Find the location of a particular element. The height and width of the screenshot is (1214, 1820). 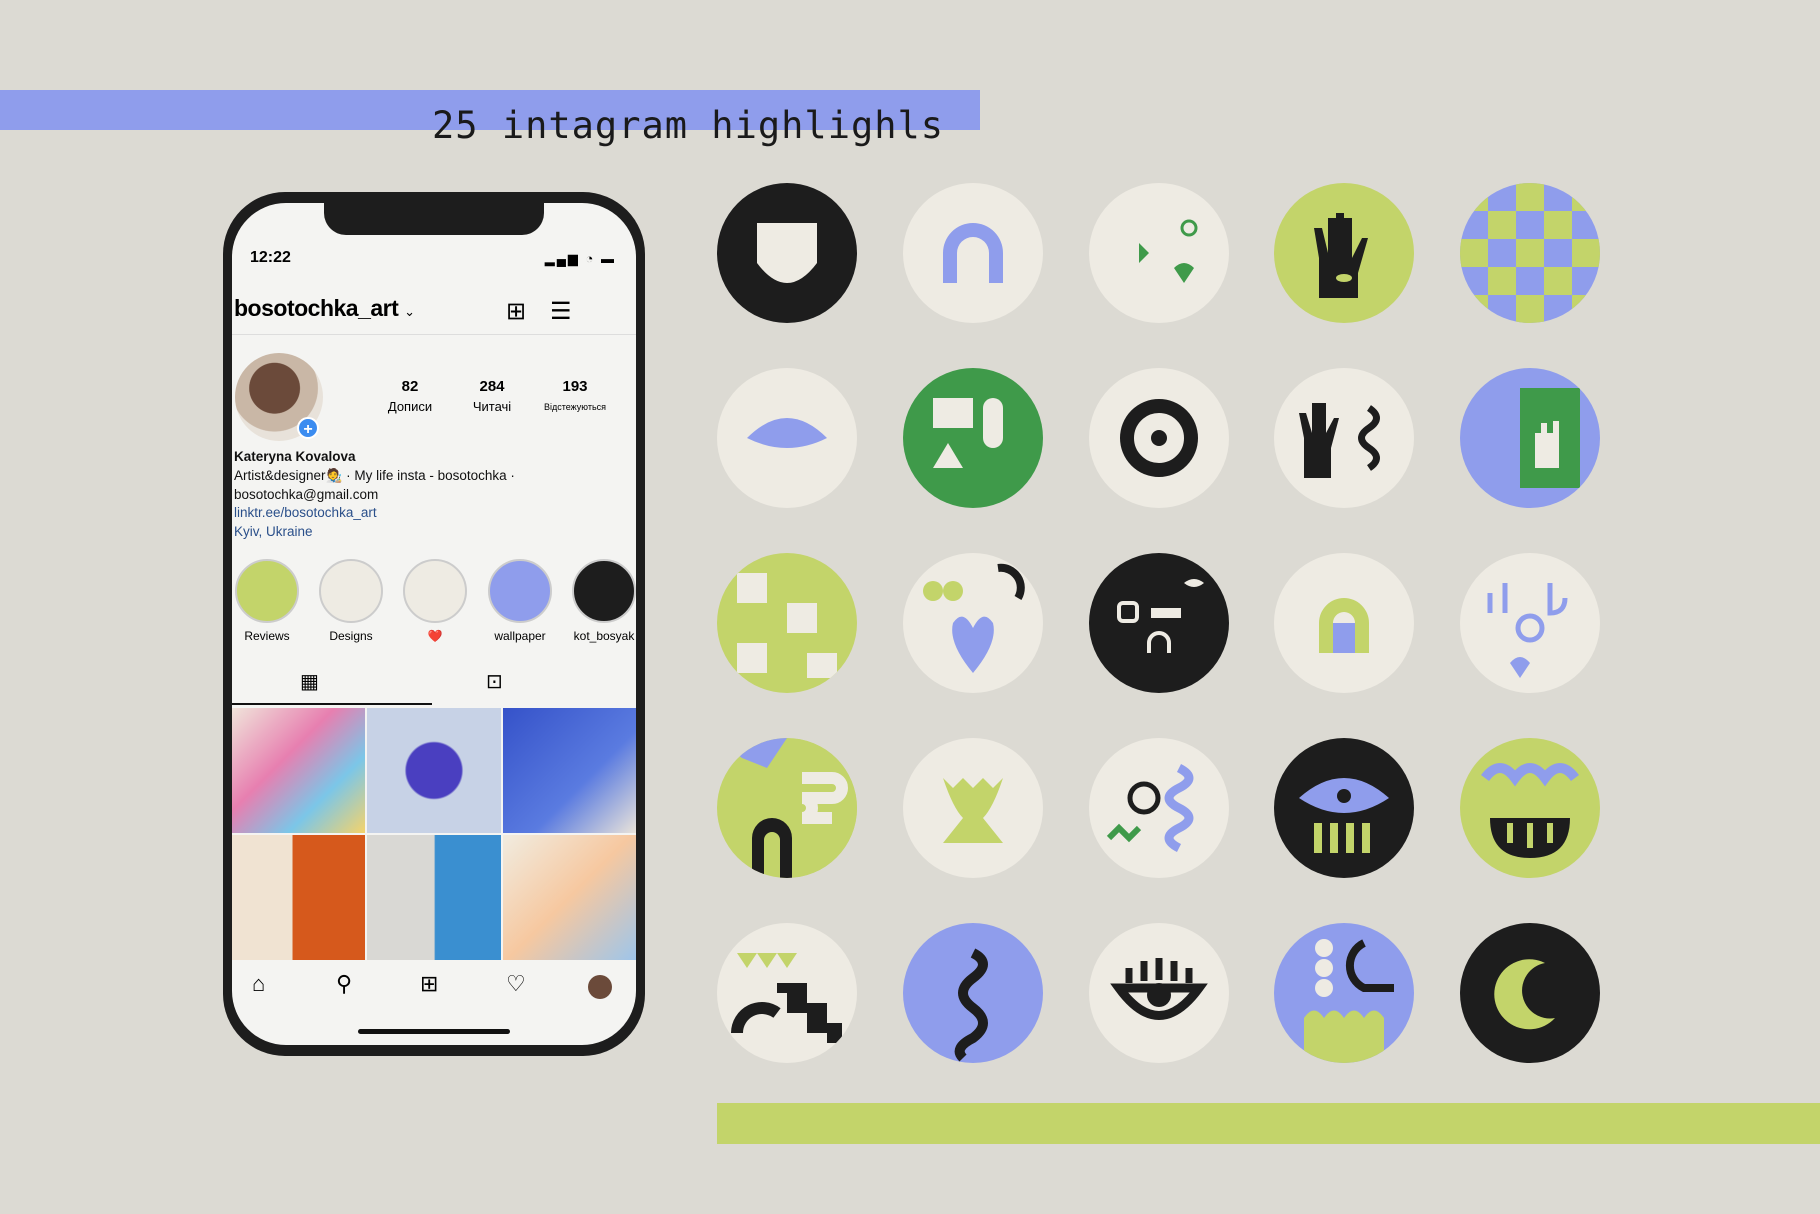

highlight-icon-heart is located at coordinates (973, 623).